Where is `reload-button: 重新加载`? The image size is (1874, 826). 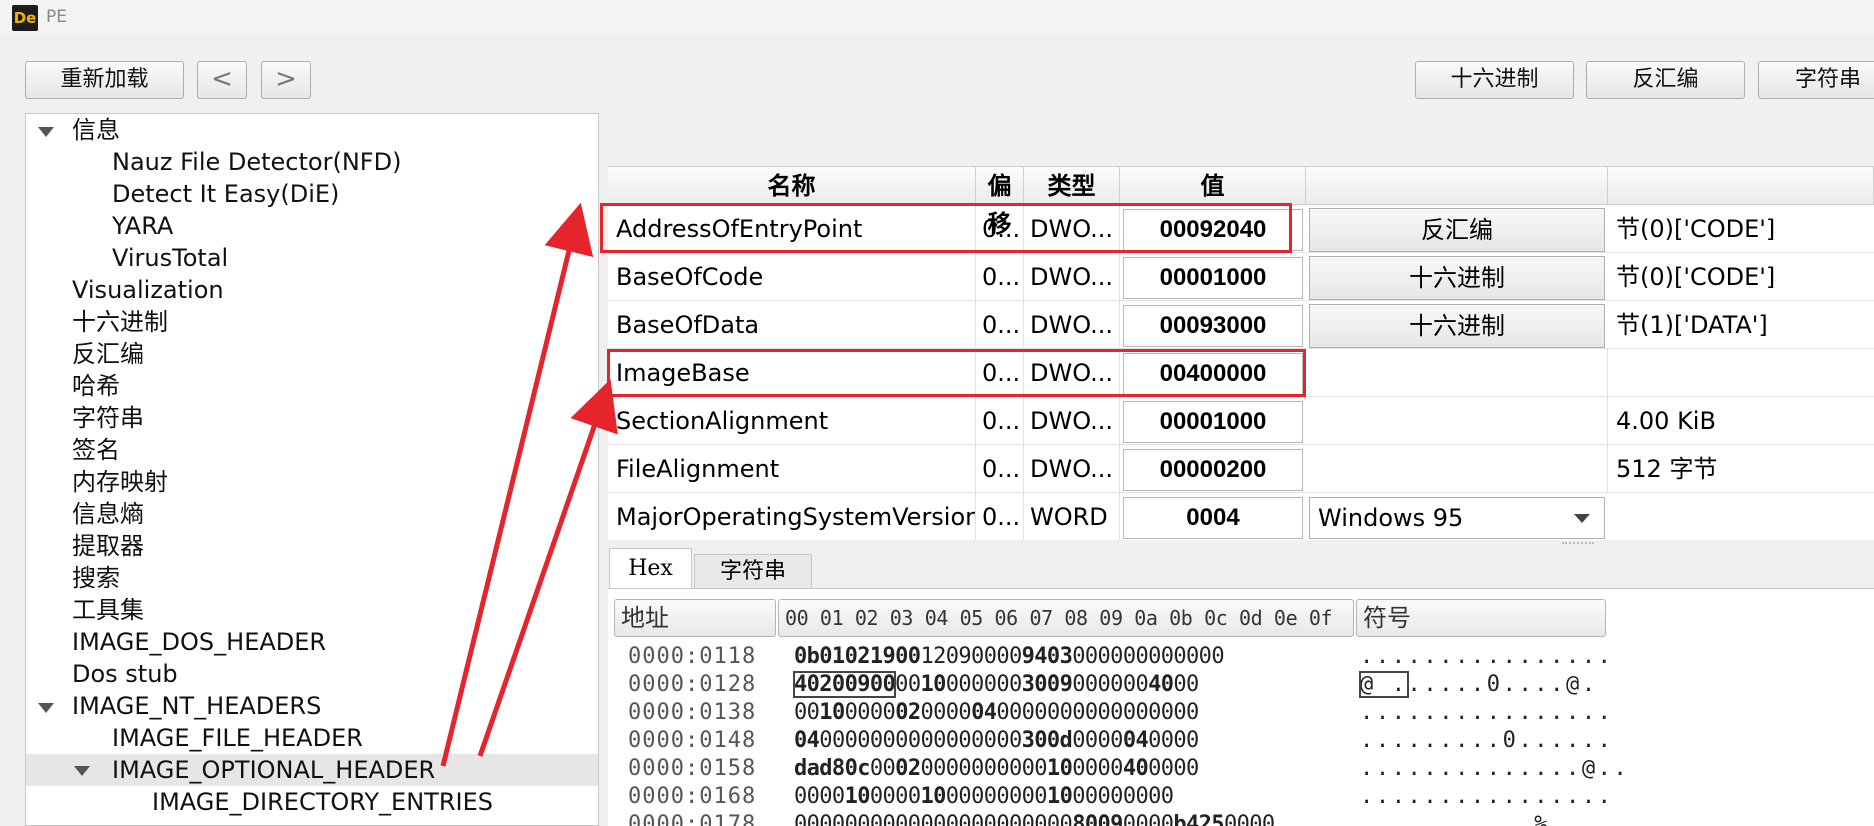
reload-button: 重新加载 is located at coordinates (104, 80).